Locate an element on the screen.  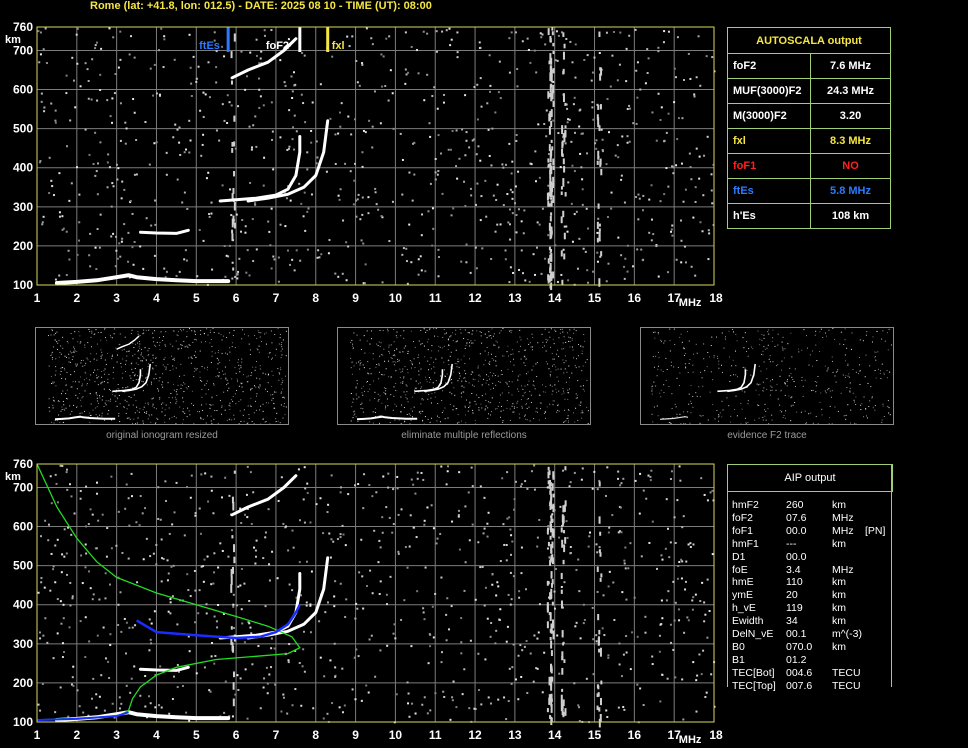
x-tick-label: 18 is located at coordinates (716, 735).